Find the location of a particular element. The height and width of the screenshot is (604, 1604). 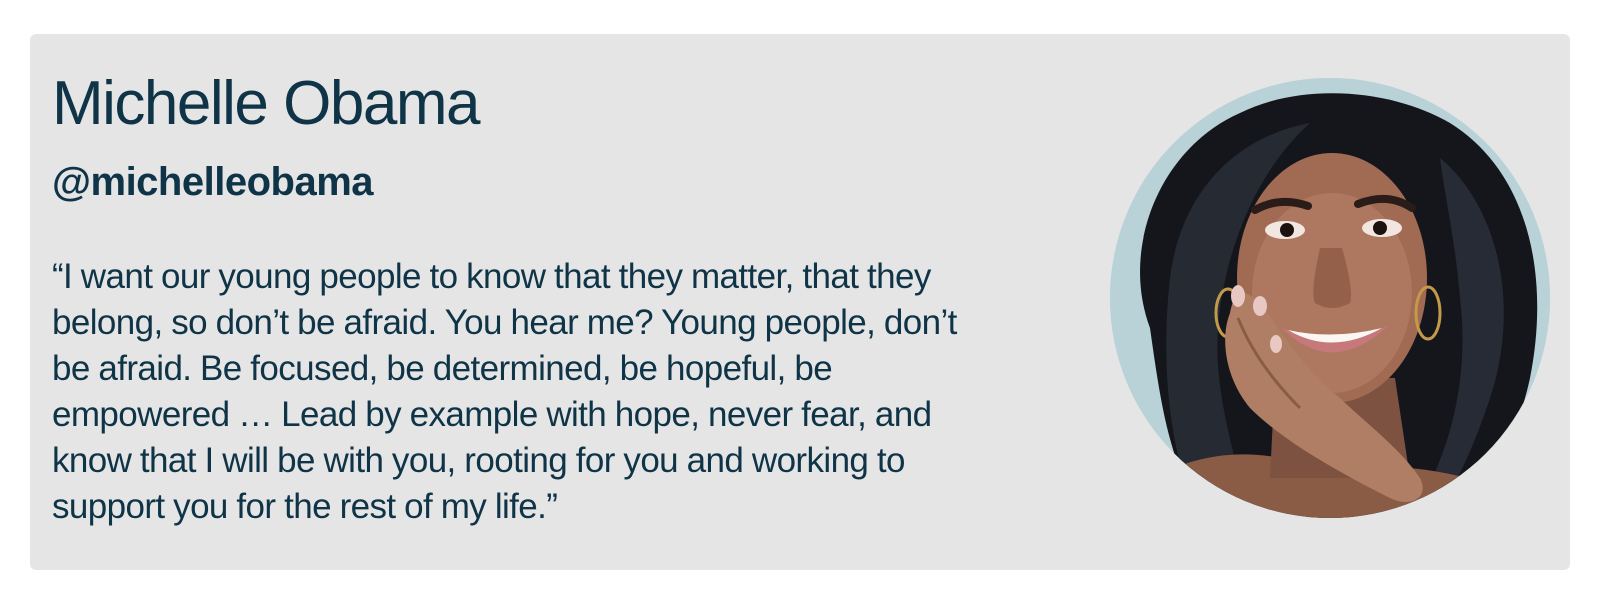

profile-name: Michelle Obama is located at coordinates (266, 103).